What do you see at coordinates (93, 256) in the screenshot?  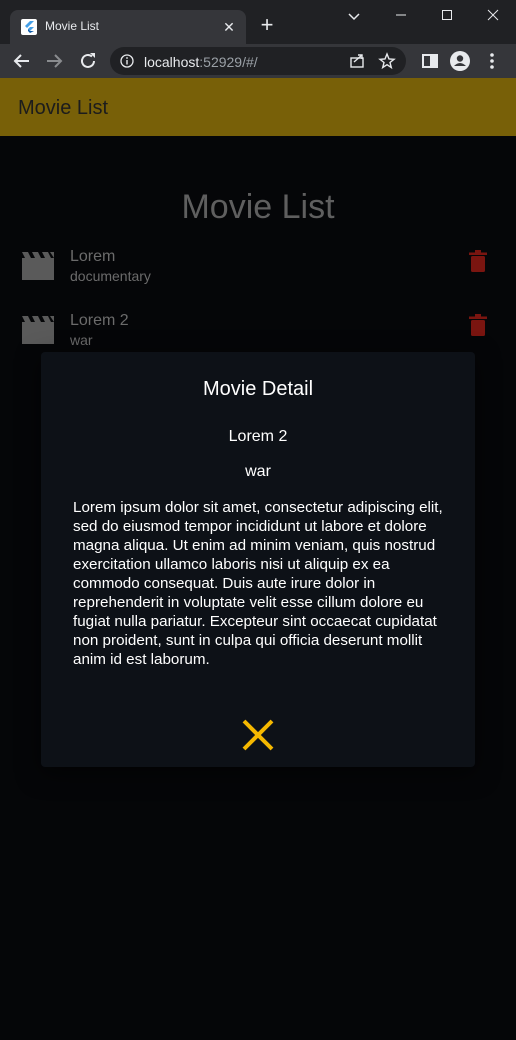 I see `movie-title: Lorem` at bounding box center [93, 256].